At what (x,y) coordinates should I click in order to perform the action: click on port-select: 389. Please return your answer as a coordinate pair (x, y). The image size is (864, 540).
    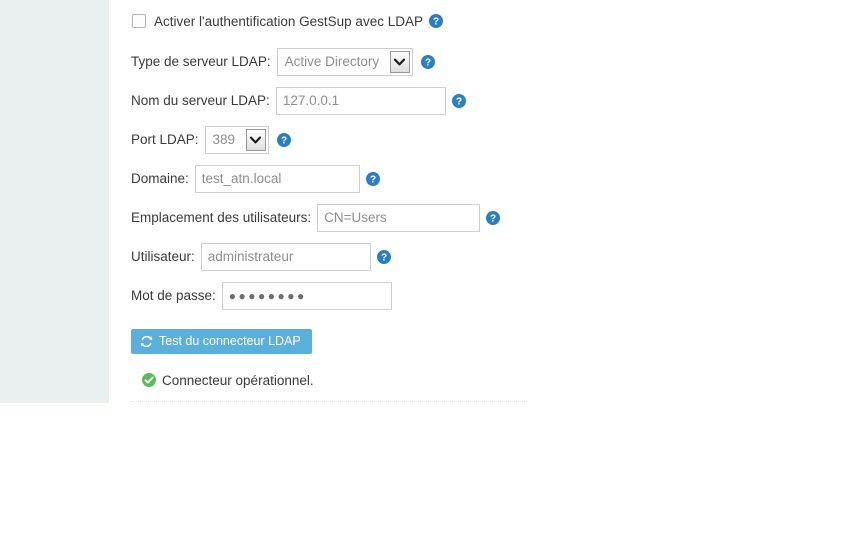
    Looking at the image, I should click on (236, 139).